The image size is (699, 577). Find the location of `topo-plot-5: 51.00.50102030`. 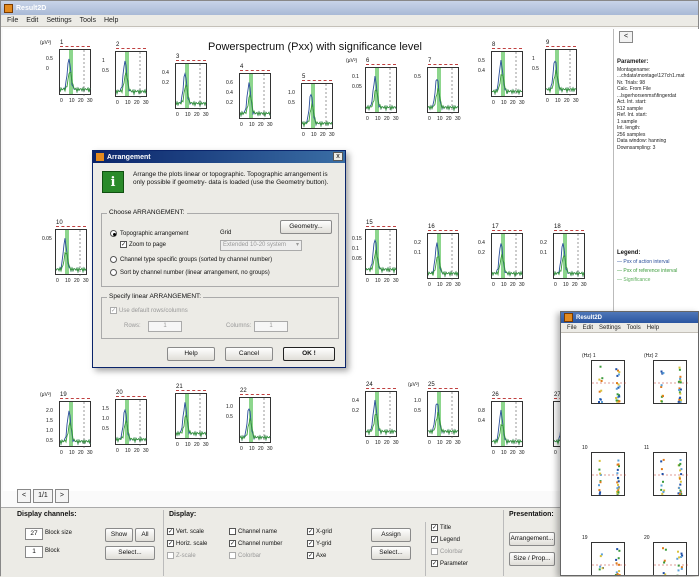

topo-plot-5: 51.00.50102030 is located at coordinates (317, 106).